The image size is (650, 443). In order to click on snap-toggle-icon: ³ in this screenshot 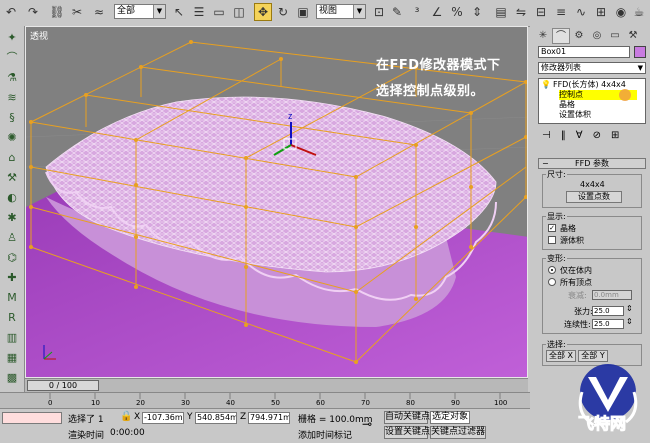, I will do `click(417, 12)`.